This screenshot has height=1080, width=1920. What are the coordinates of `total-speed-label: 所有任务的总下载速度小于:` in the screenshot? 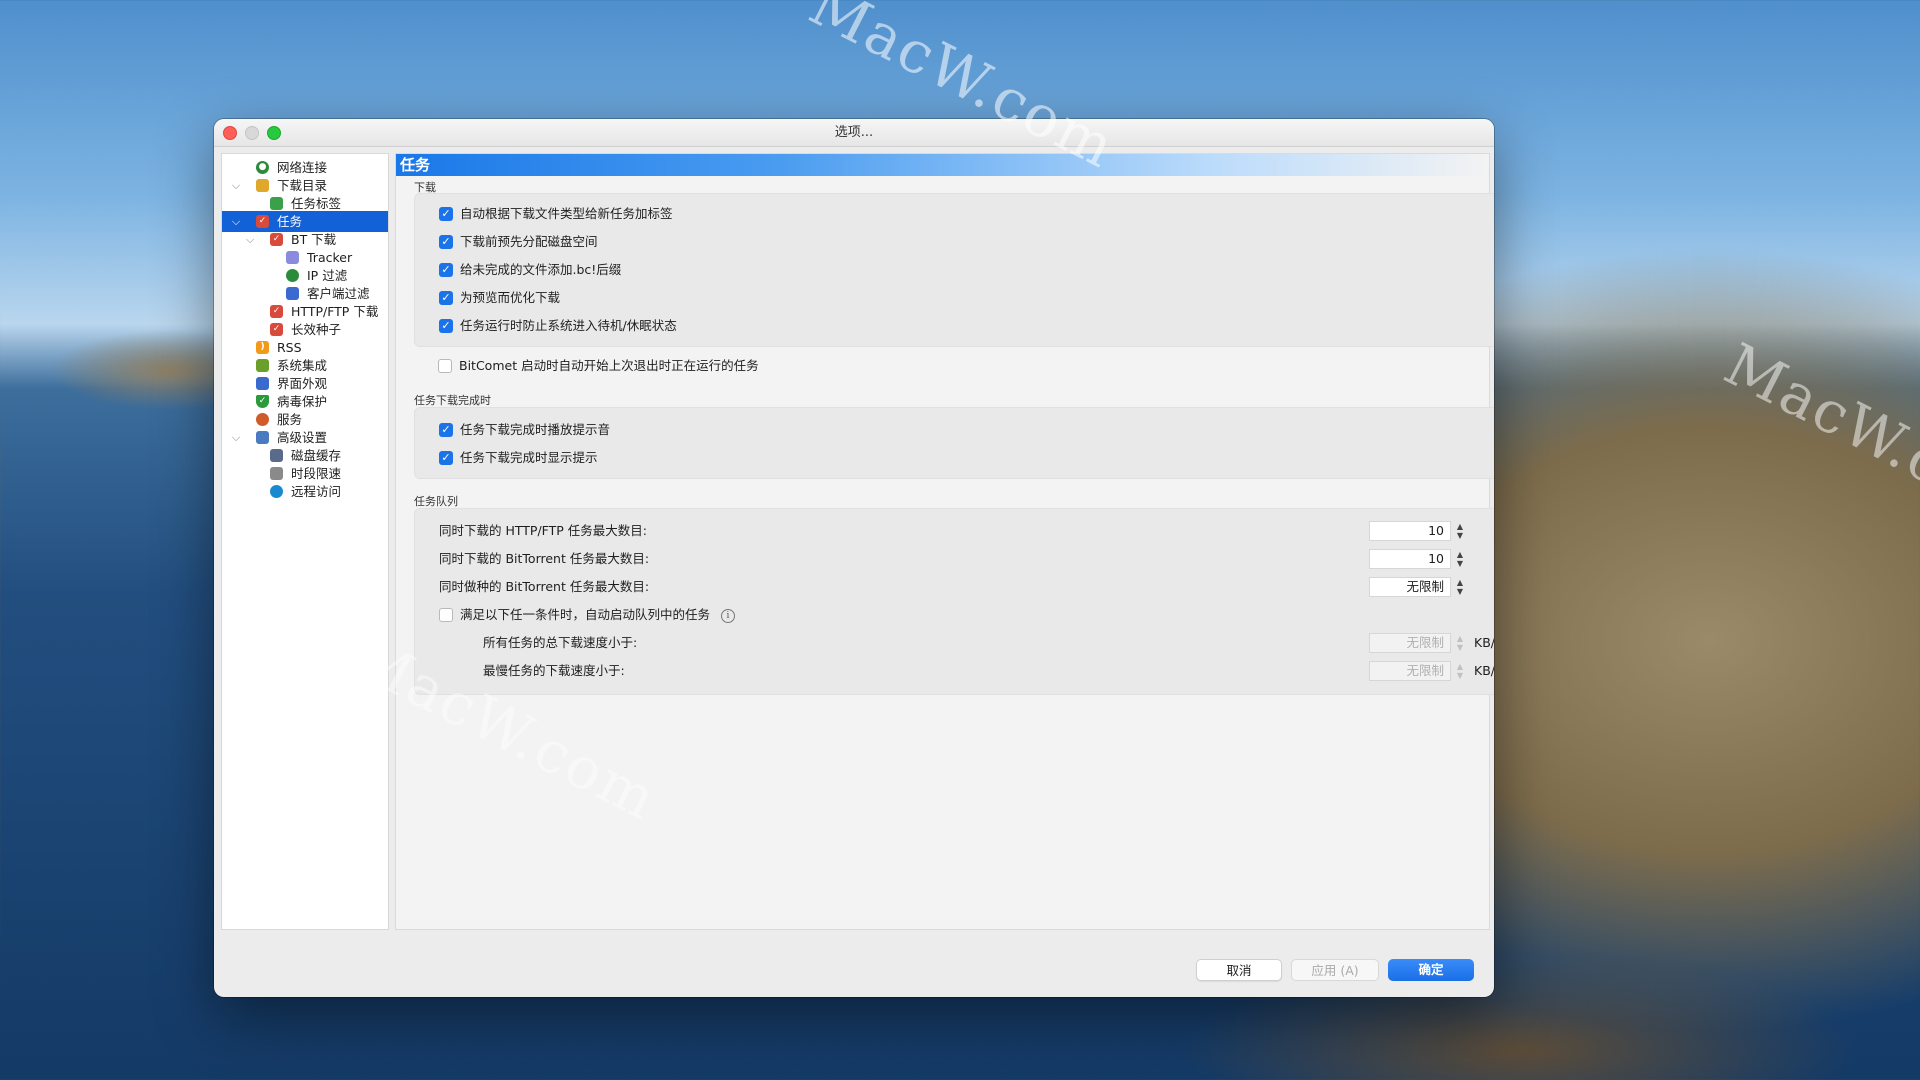 It's located at (560, 642).